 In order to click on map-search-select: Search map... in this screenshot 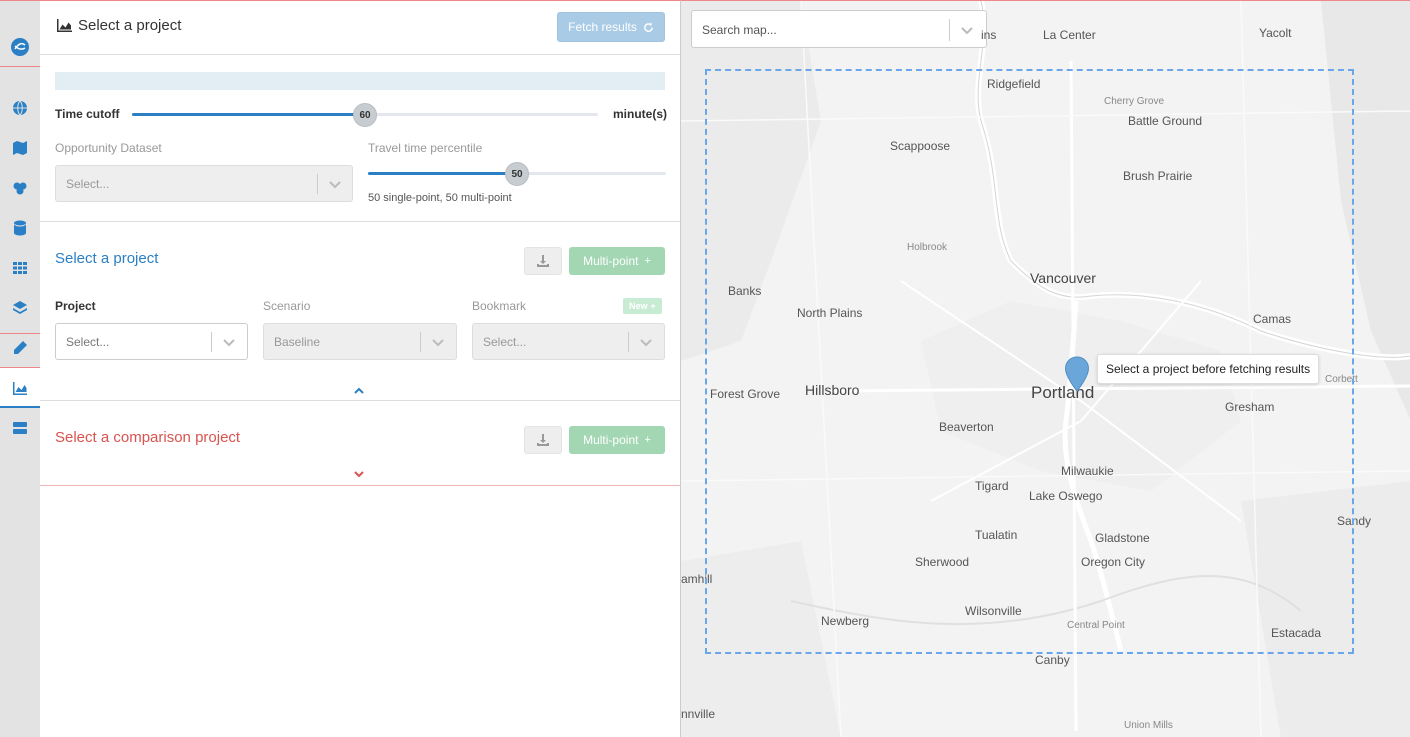, I will do `click(839, 29)`.